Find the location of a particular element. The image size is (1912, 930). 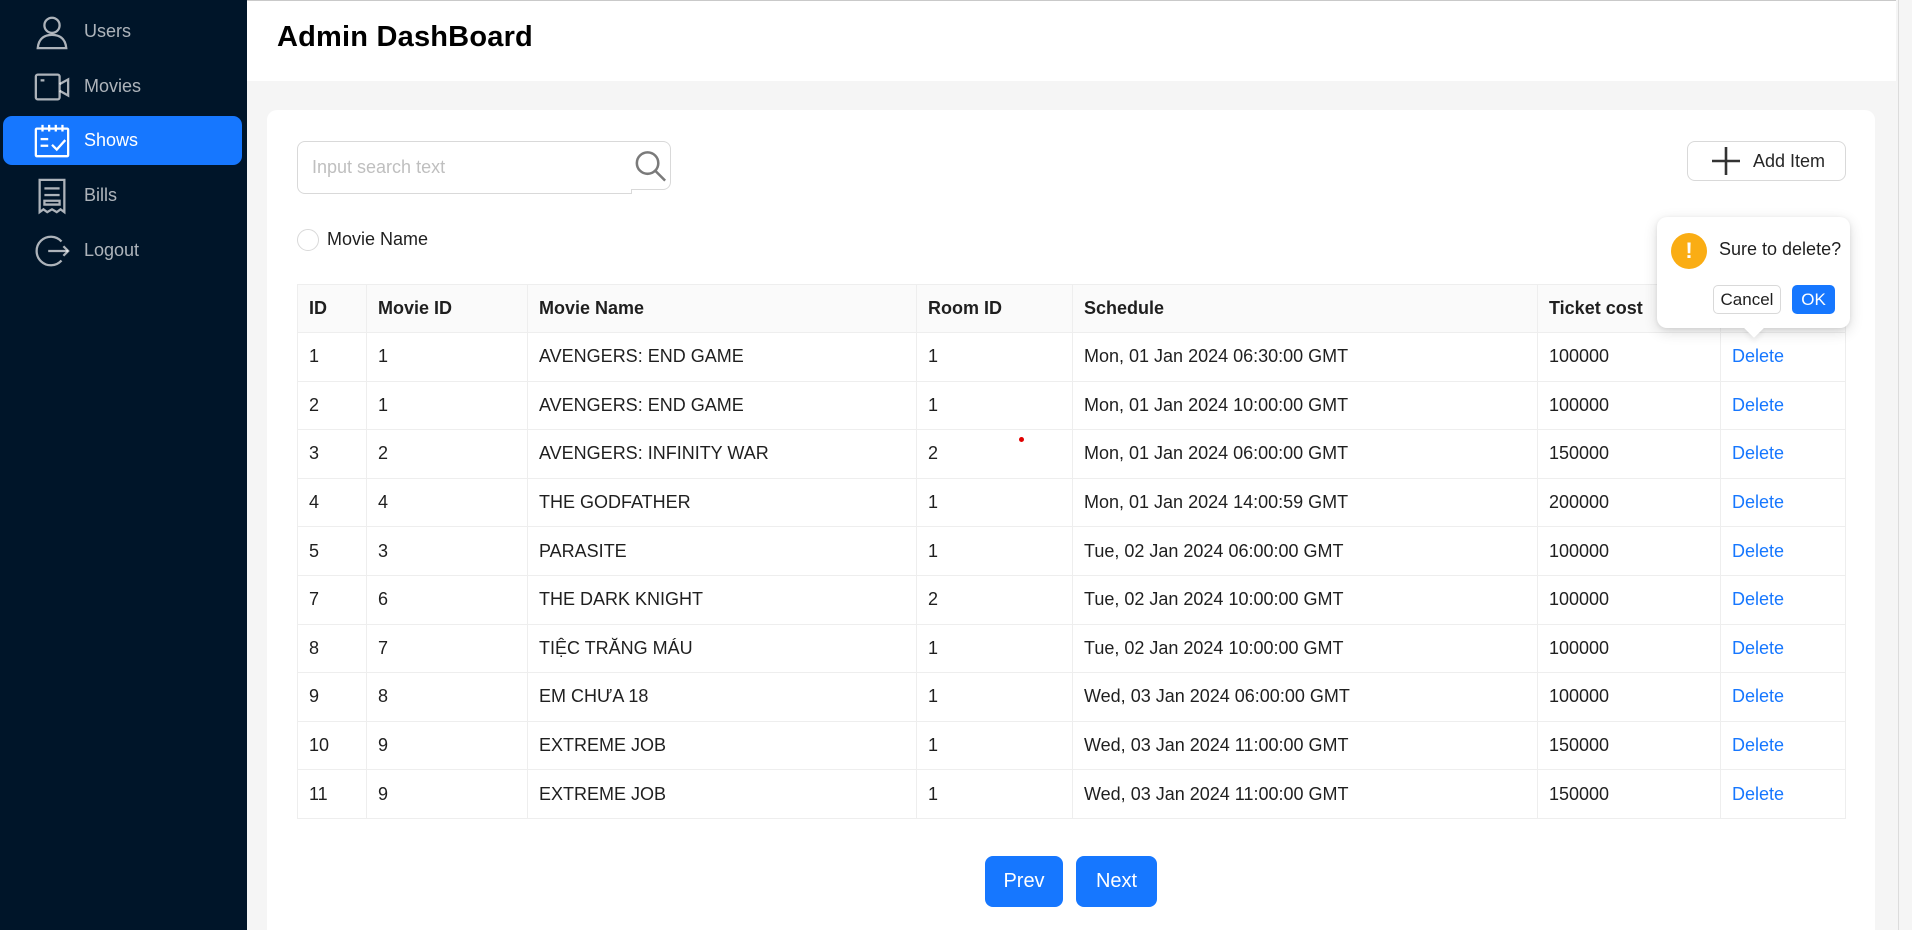

cell-id: 1 is located at coordinates (332, 357).